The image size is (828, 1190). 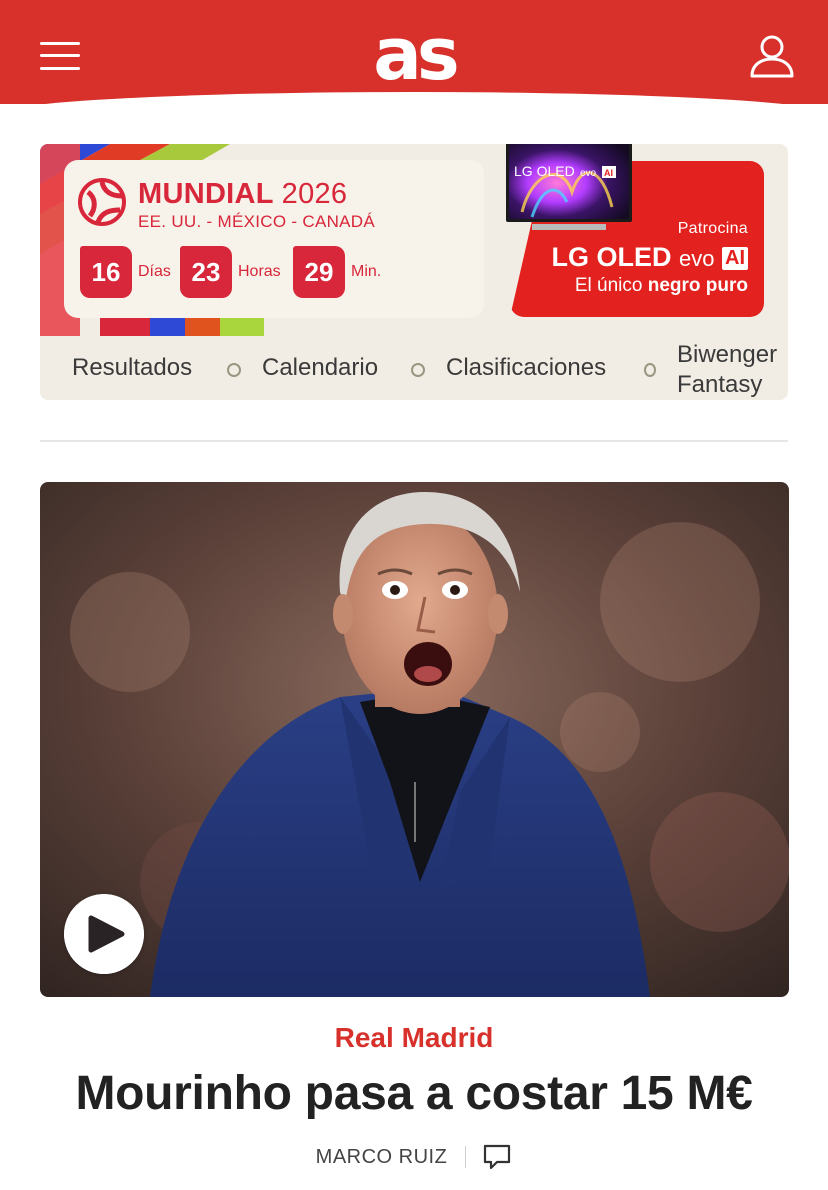 What do you see at coordinates (712, 228) in the screenshot?
I see `sponsor-label: Patrocina` at bounding box center [712, 228].